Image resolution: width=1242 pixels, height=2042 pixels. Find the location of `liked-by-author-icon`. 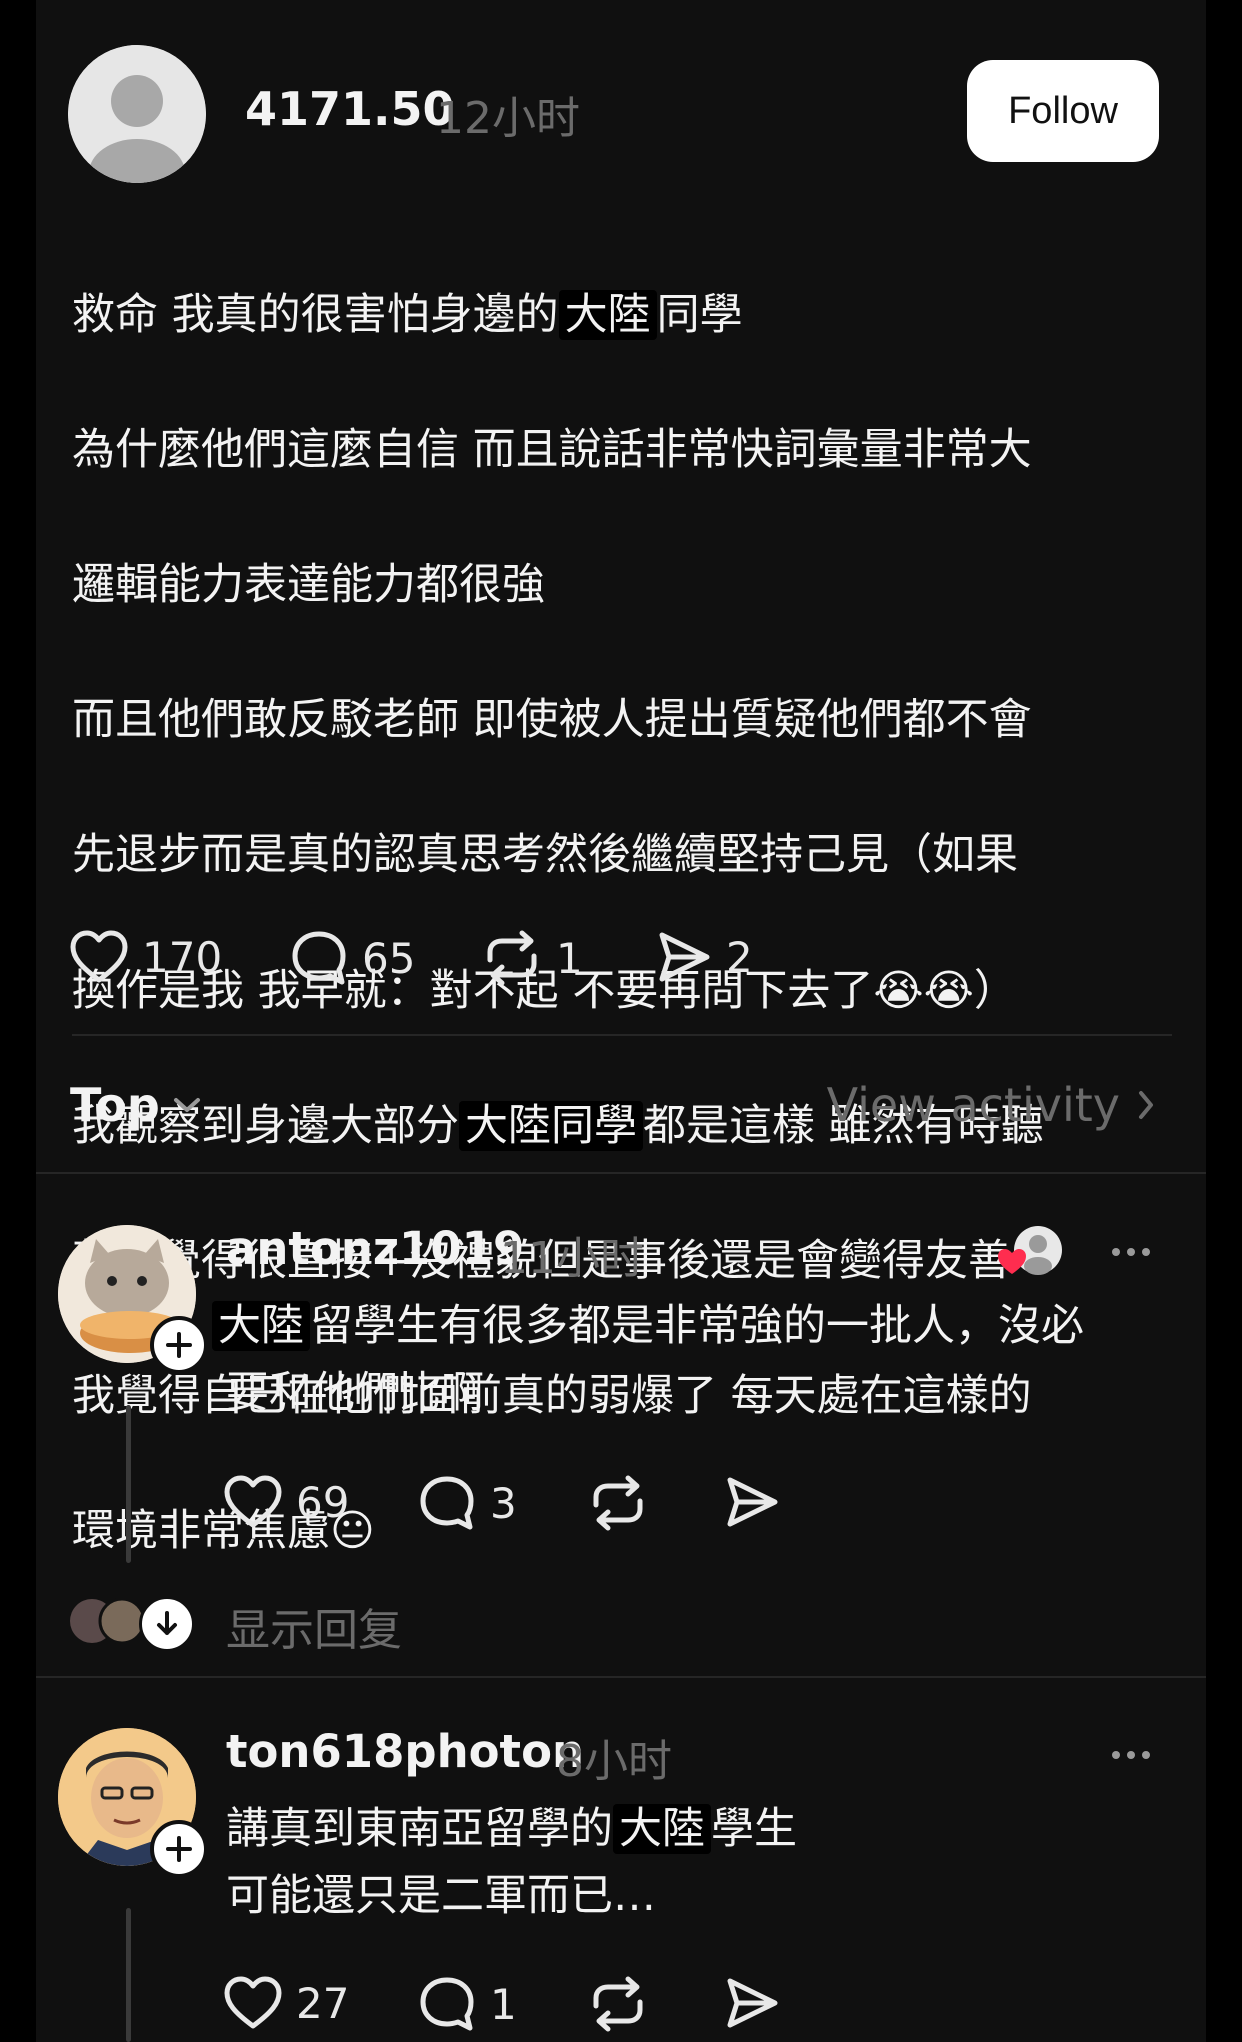

liked-by-author-icon is located at coordinates (1030, 1250).